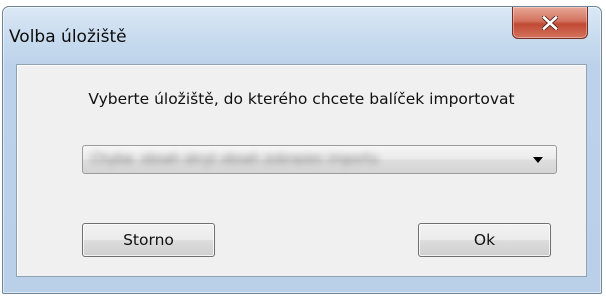 Image resolution: width=606 pixels, height=298 pixels. I want to click on chevron-down-icon, so click(538, 160).